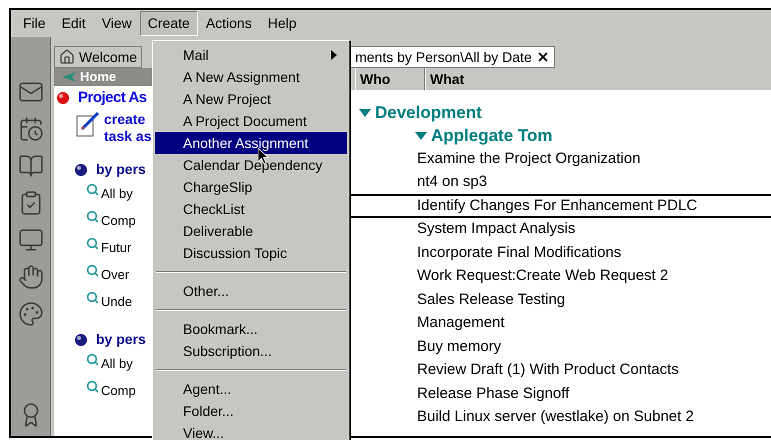 The height and width of the screenshot is (440, 771). Describe the element at coordinates (543, 57) in the screenshot. I see `close-icon` at that location.